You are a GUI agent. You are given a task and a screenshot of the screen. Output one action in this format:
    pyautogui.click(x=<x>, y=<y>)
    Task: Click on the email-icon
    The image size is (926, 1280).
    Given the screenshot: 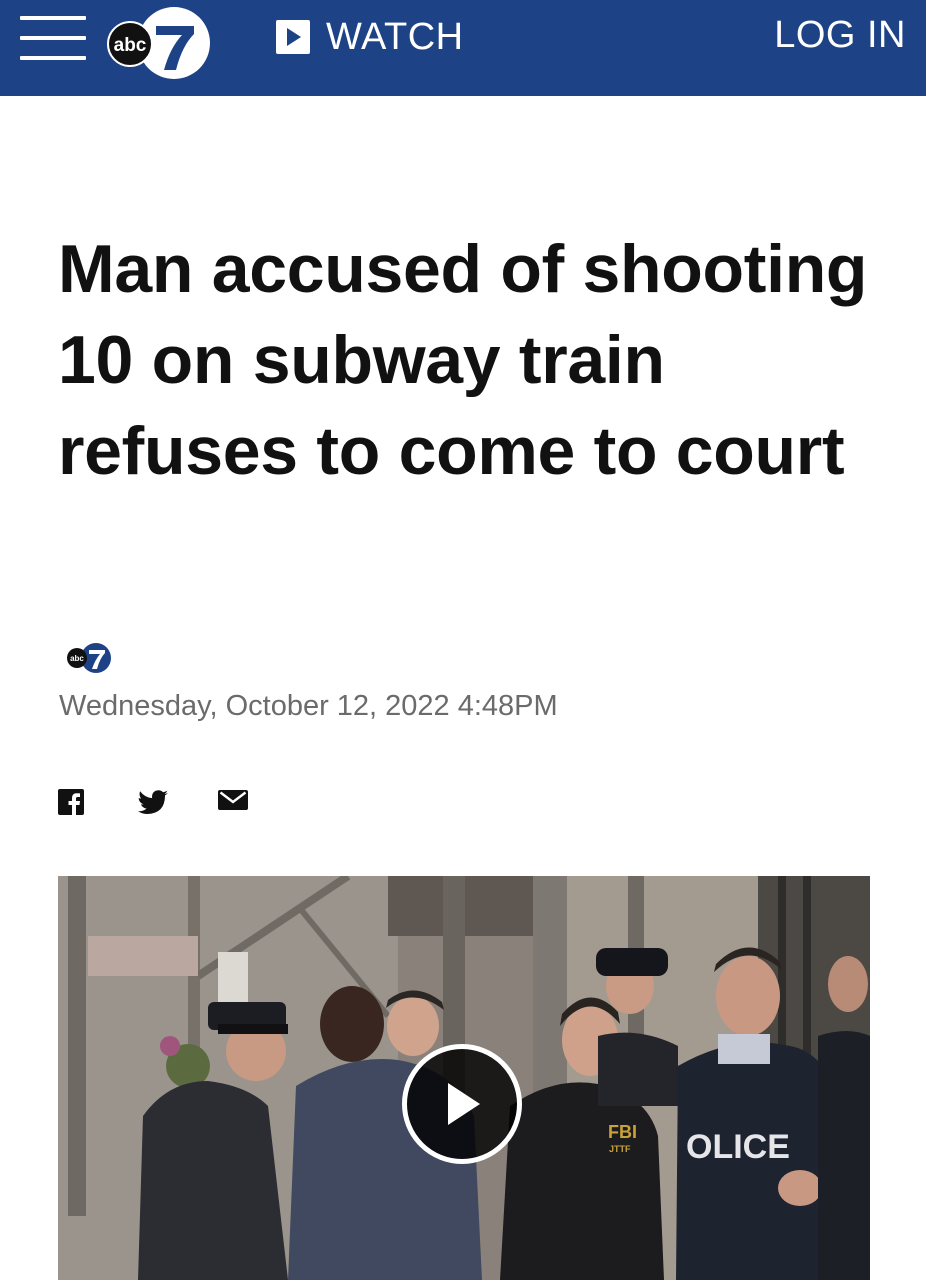 What is the action you would take?
    pyautogui.click(x=233, y=800)
    